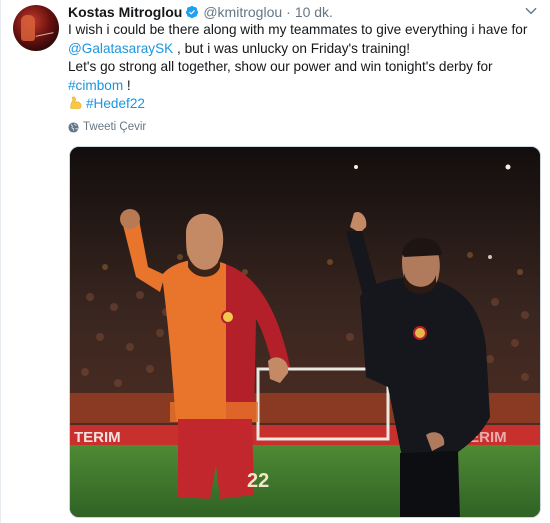  Describe the element at coordinates (127, 85) in the screenshot. I see `tweet-text-segment: !` at that location.